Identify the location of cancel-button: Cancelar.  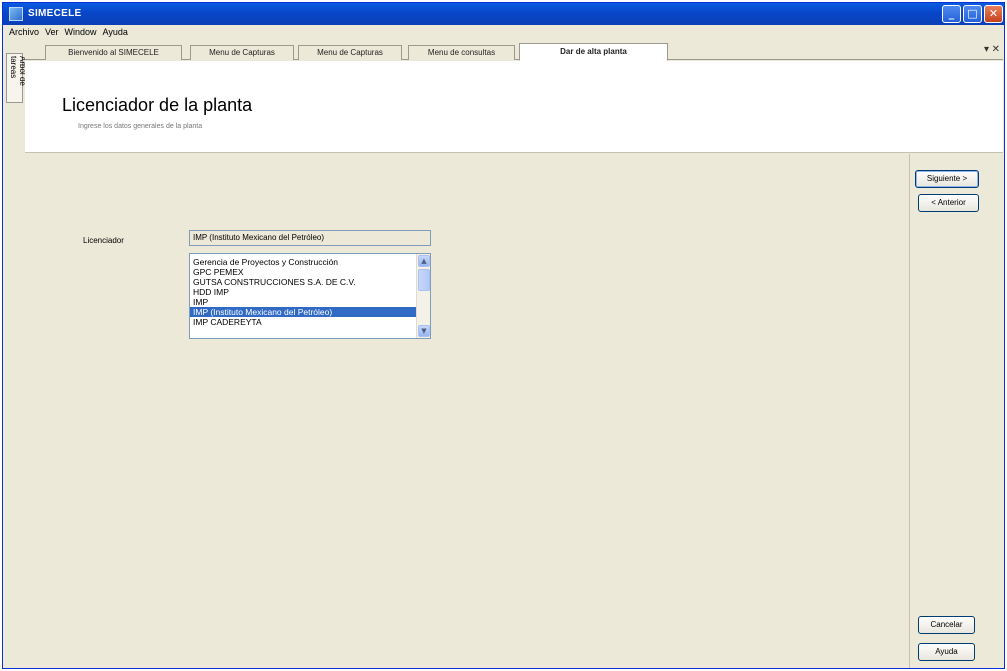
(946, 625).